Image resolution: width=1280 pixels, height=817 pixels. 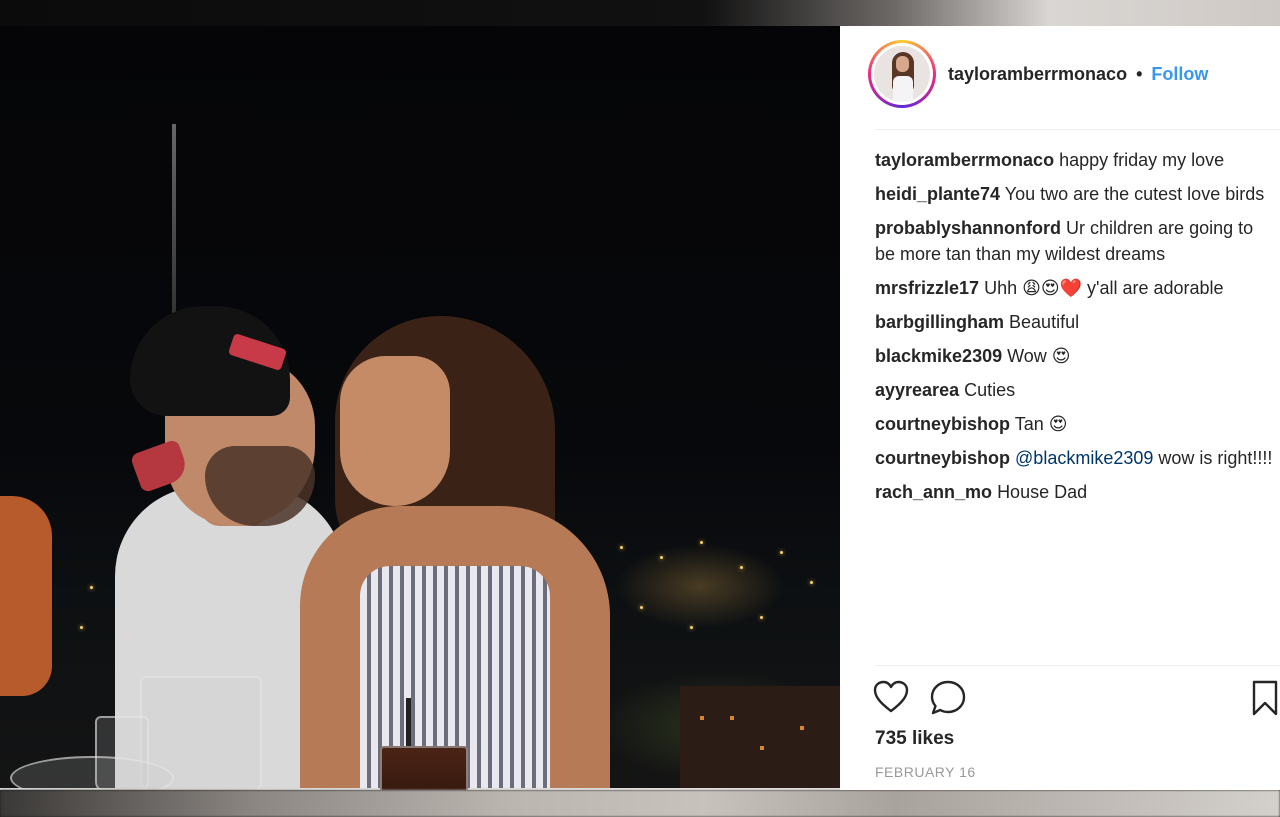 I want to click on list-item: mrsfrizzle17 Uhh 😩😍❤️ y'all are adorable, so click(x=1075, y=289).